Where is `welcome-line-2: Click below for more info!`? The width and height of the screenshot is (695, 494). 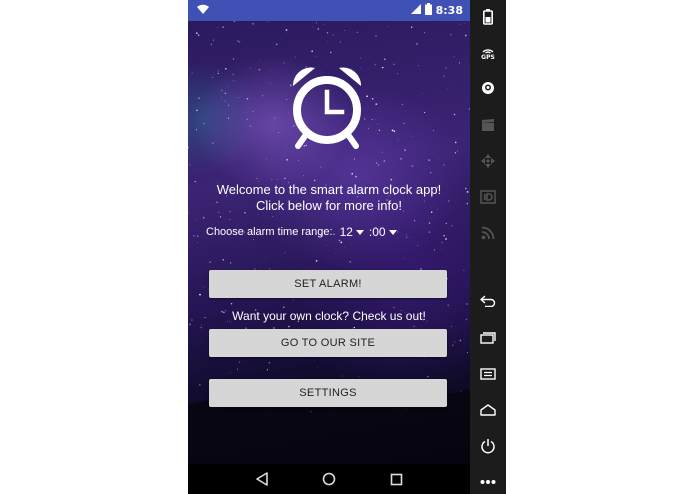
welcome-line-2: Click below for more info! is located at coordinates (329, 205).